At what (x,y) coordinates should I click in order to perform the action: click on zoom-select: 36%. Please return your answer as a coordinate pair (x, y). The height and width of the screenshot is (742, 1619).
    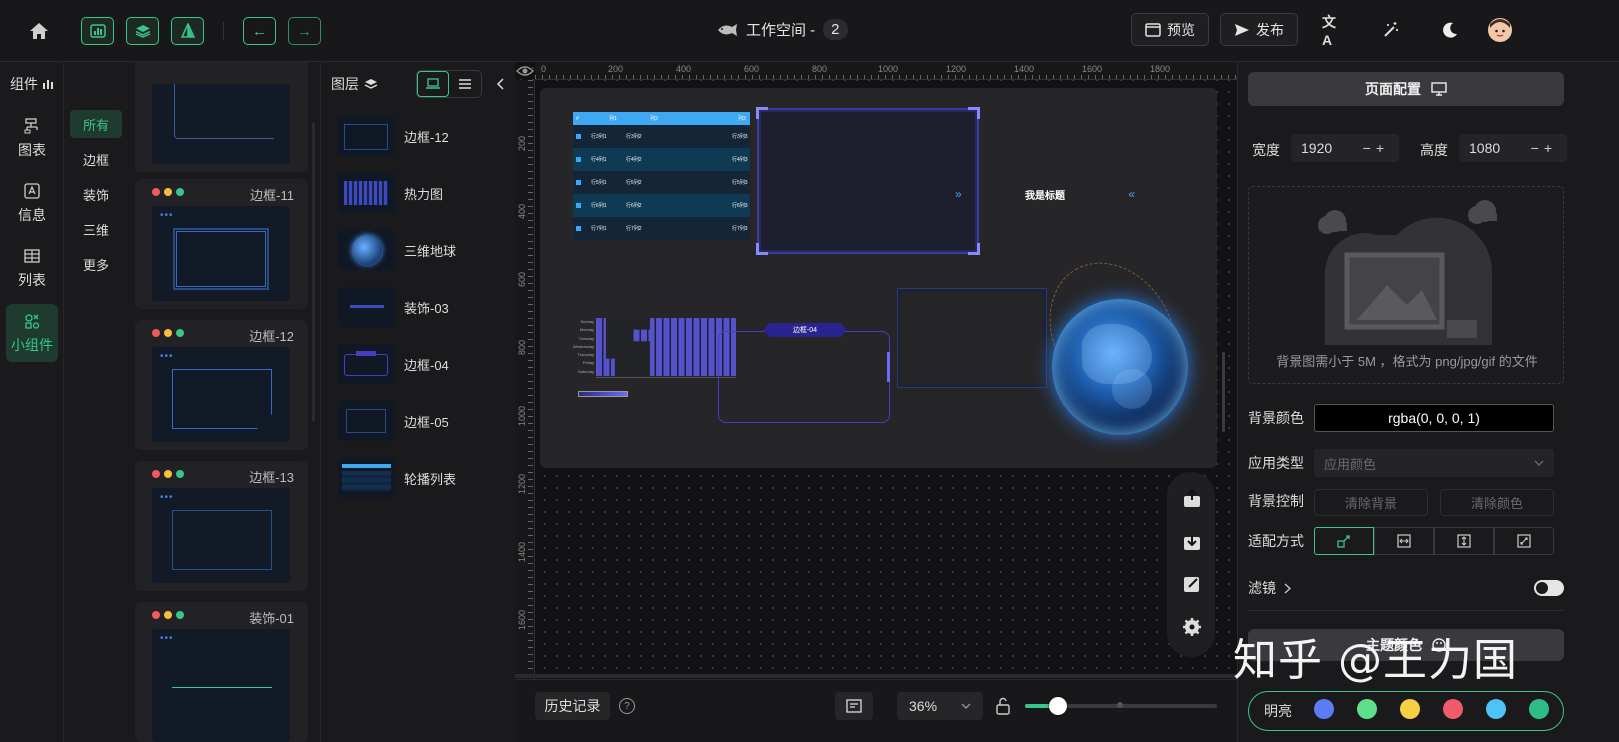
    Looking at the image, I should click on (940, 706).